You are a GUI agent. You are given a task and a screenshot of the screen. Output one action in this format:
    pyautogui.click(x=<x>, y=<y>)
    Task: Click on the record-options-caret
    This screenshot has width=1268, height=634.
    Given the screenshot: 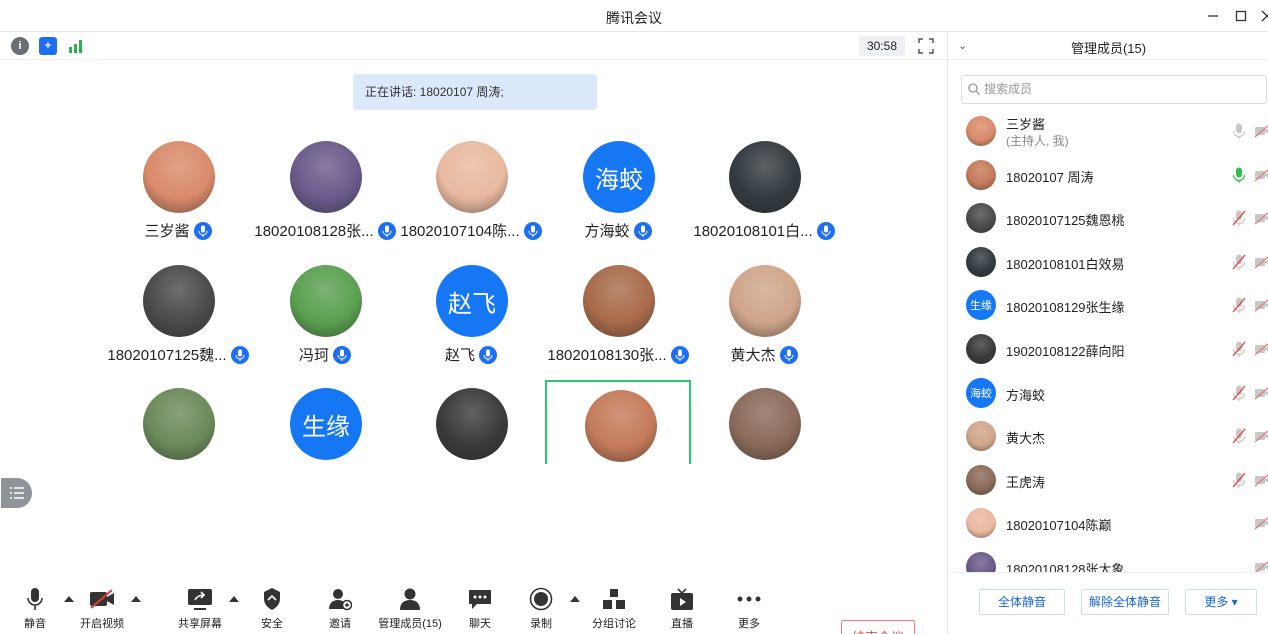 What is the action you would take?
    pyautogui.click(x=575, y=599)
    